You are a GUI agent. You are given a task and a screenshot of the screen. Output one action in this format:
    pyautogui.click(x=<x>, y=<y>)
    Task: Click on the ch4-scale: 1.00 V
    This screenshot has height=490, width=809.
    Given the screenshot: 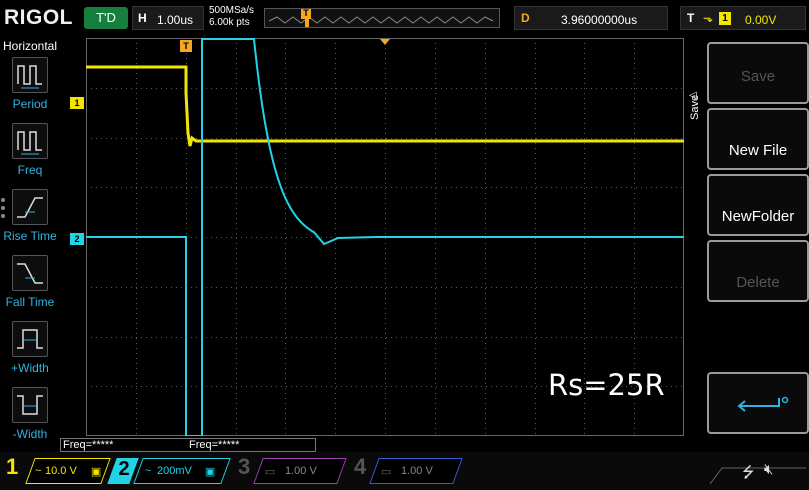 What is the action you would take?
    pyautogui.click(x=417, y=471)
    